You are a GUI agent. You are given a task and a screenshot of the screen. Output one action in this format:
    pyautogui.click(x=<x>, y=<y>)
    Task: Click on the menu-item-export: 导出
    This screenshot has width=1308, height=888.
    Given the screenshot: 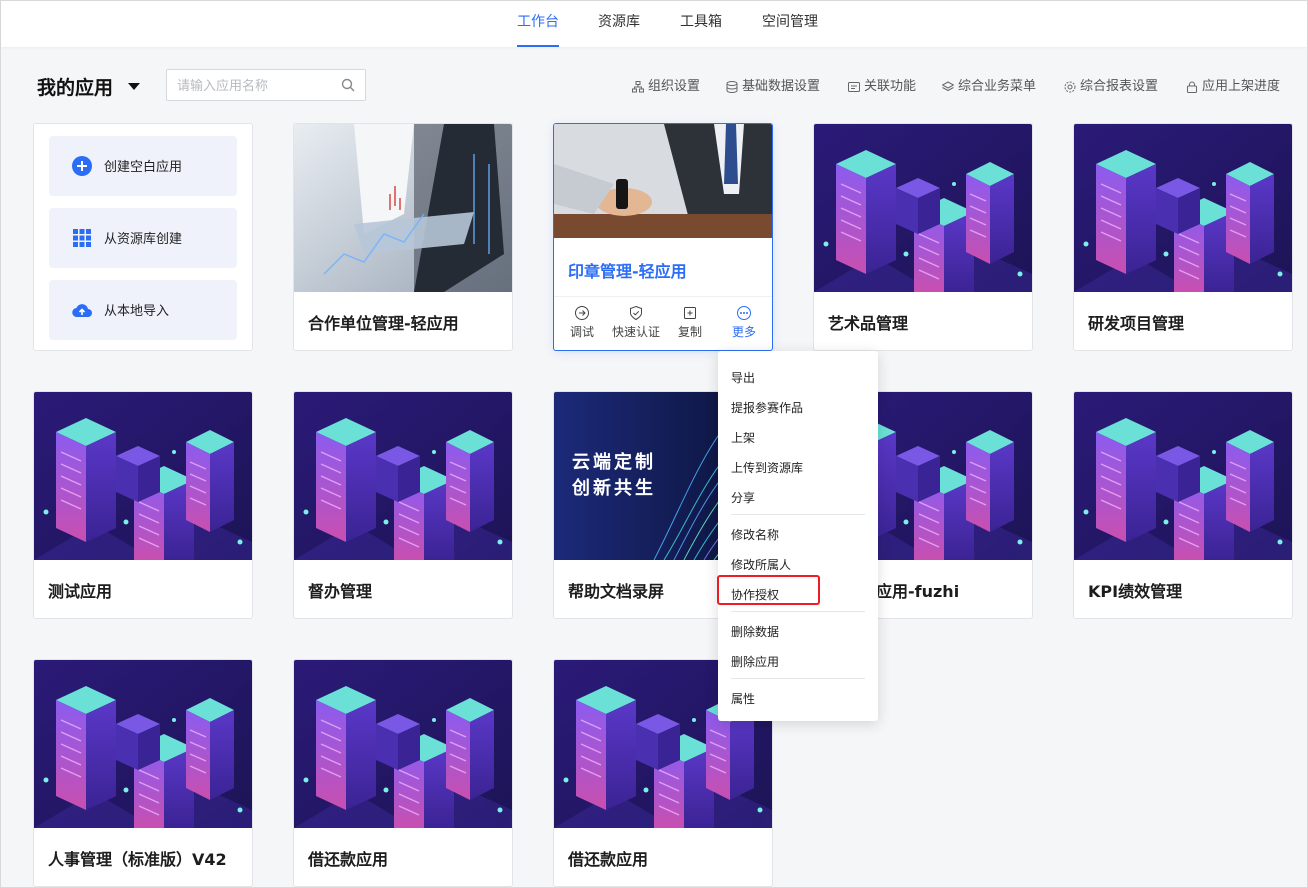 What is the action you would take?
    pyautogui.click(x=743, y=377)
    